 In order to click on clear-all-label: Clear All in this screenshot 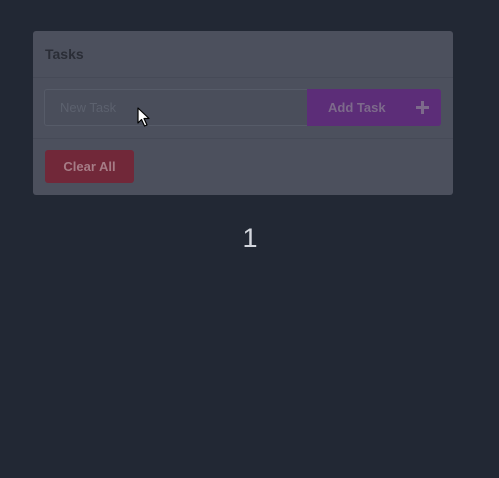, I will do `click(89, 166)`.